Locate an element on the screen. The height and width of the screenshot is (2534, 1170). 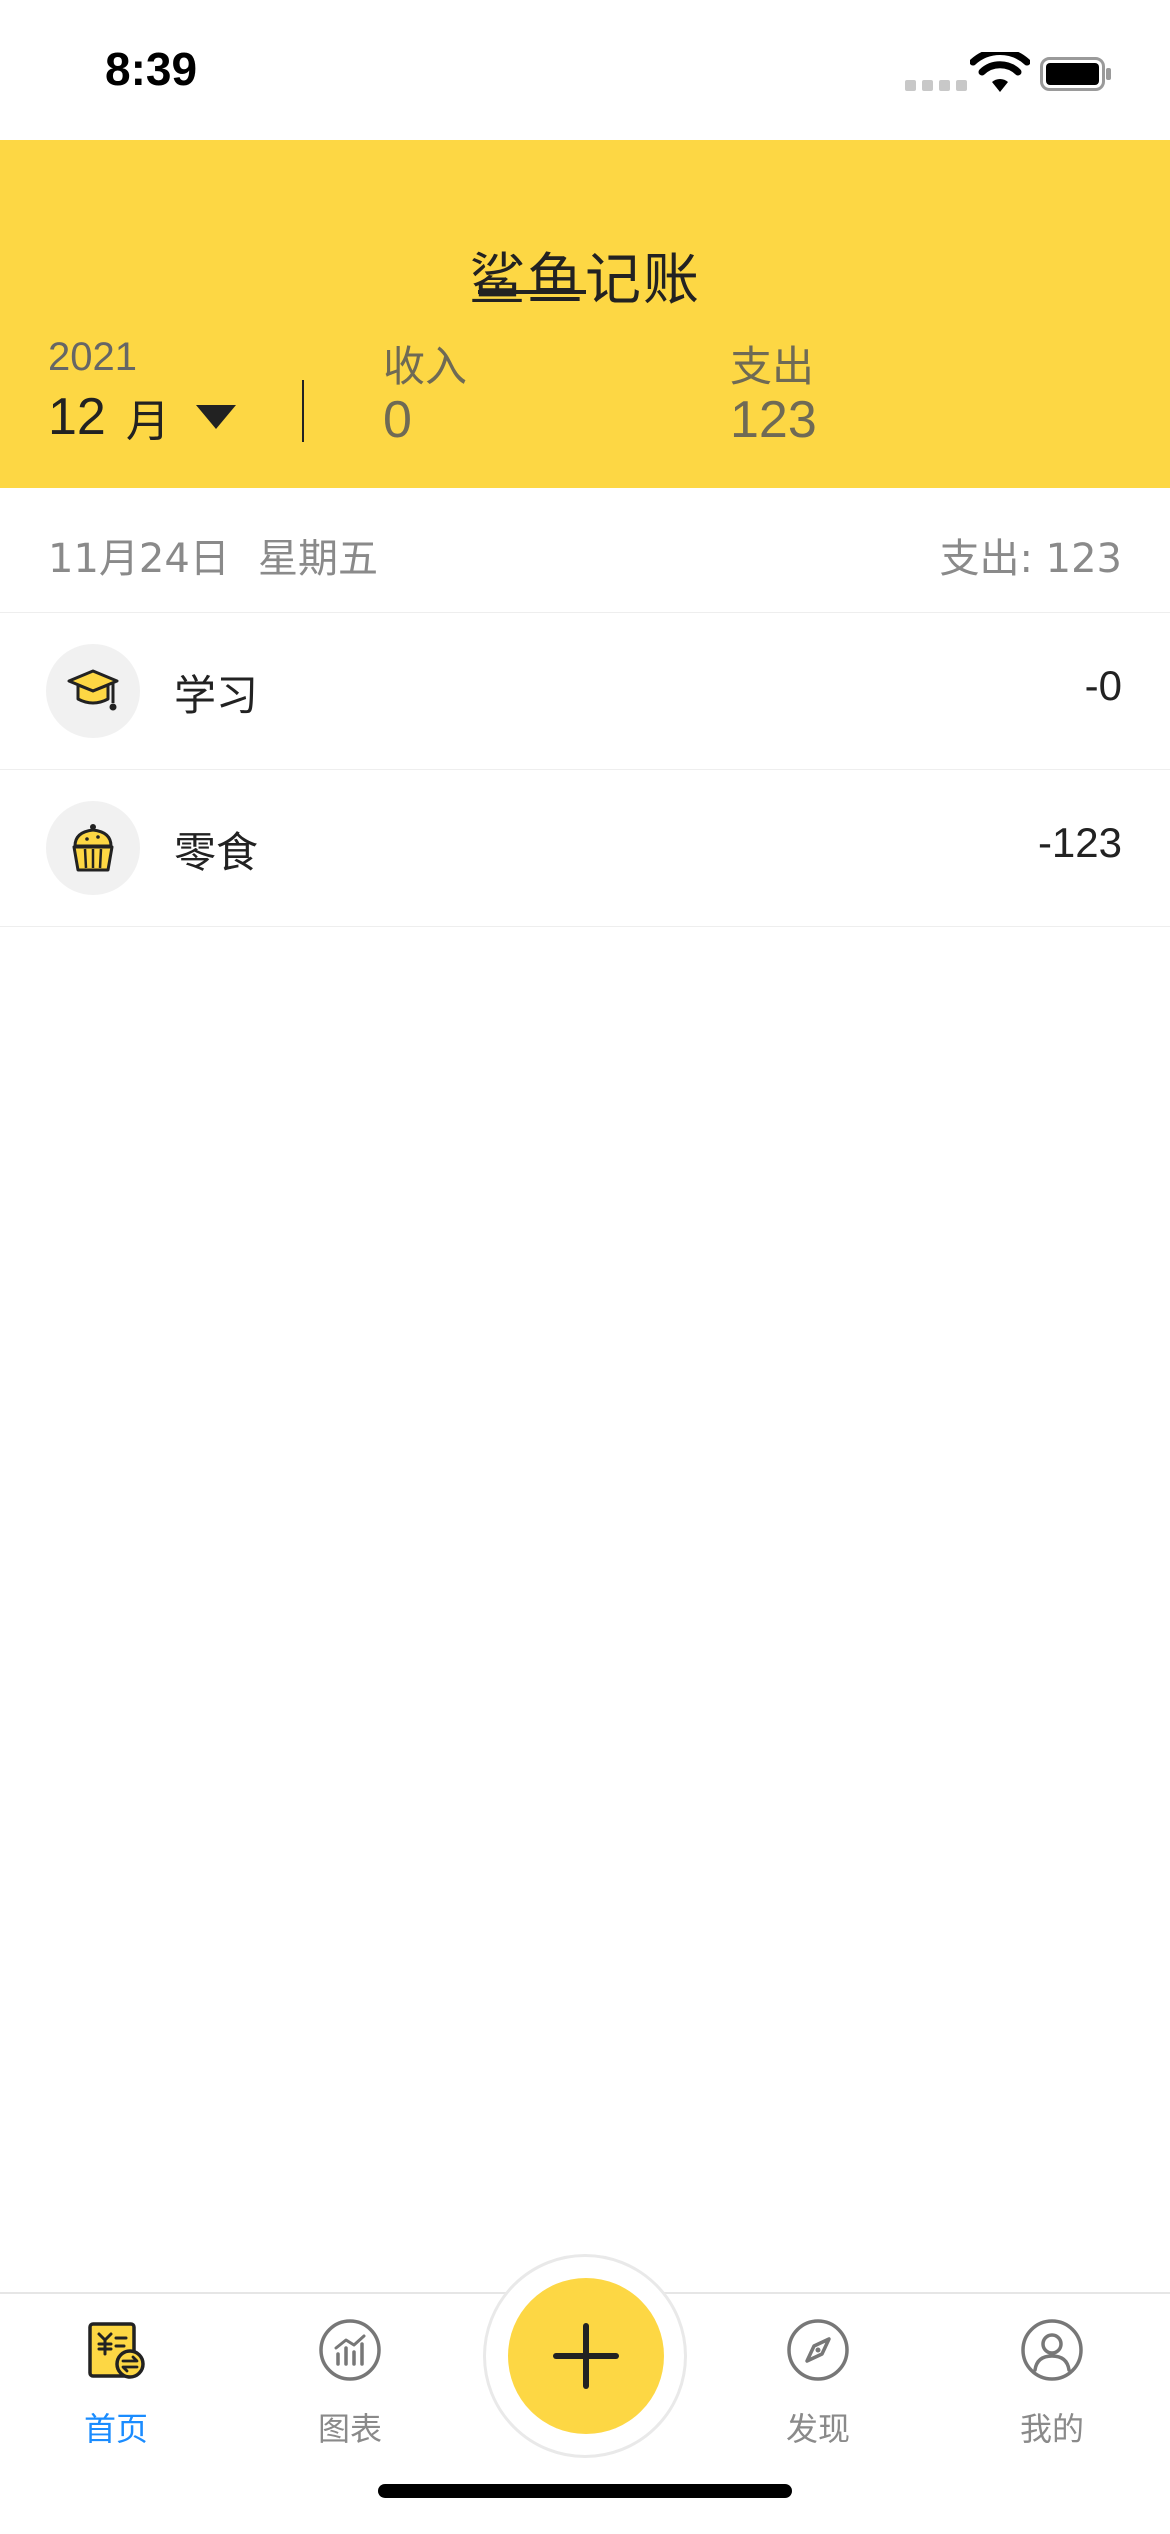
expense-label: 支出 is located at coordinates (772, 366).